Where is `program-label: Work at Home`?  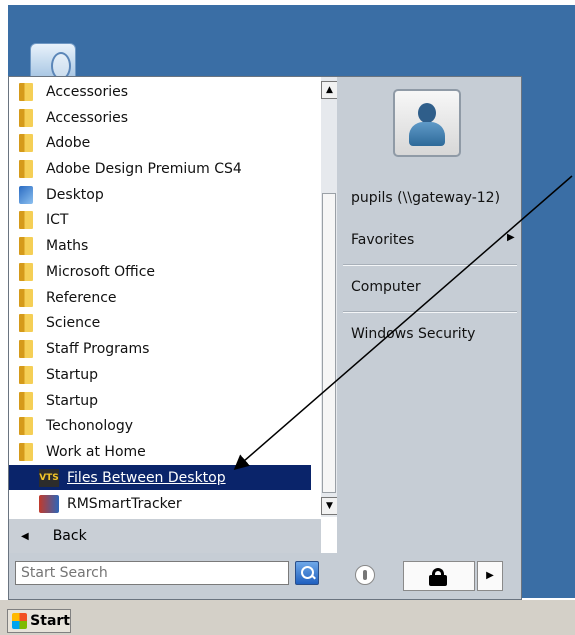
program-label: Work at Home is located at coordinates (96, 451).